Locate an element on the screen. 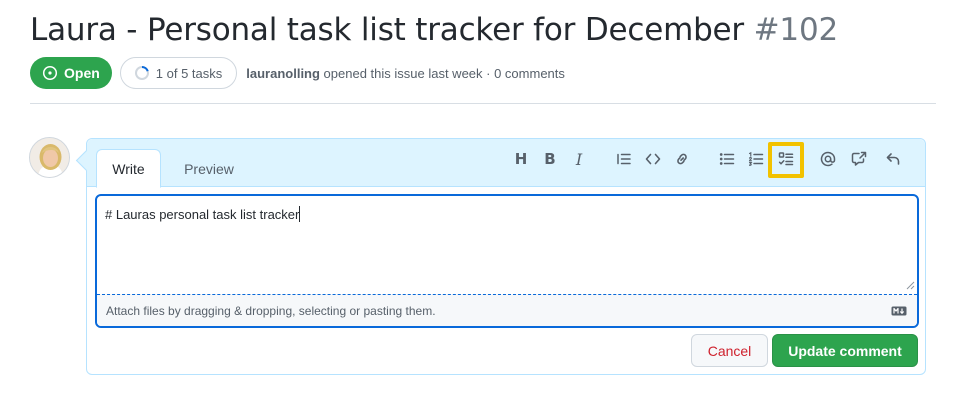  reference-button is located at coordinates (859, 159).